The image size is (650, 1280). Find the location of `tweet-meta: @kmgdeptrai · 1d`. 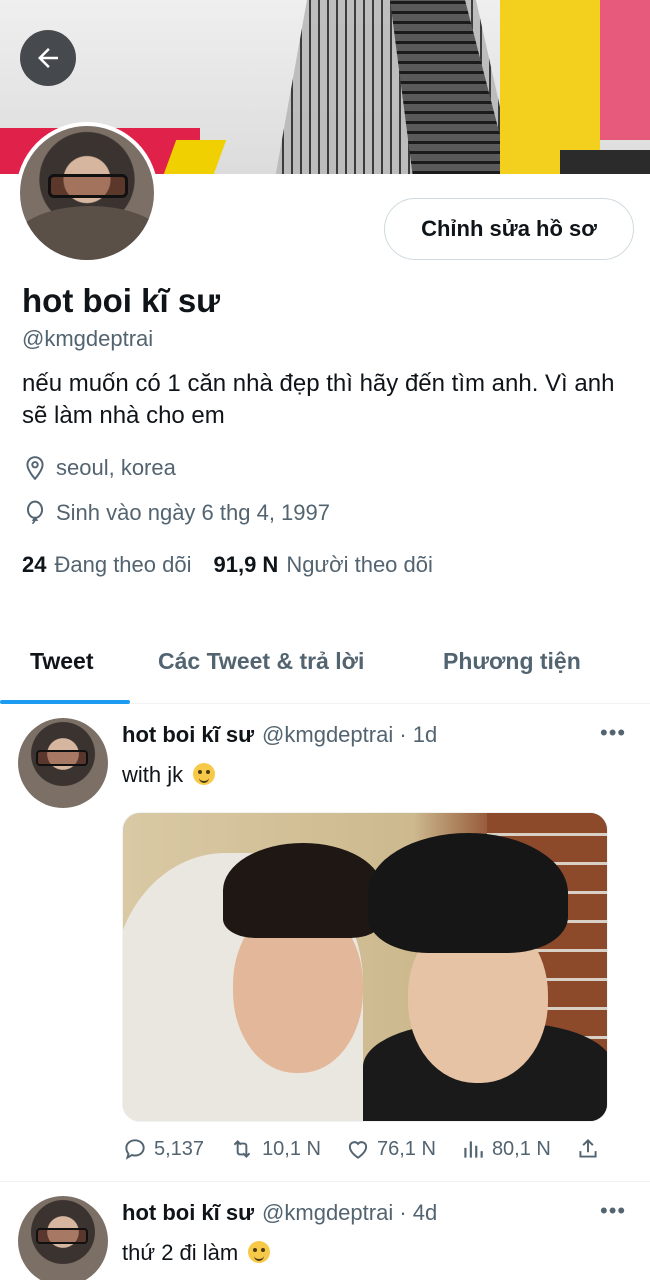

tweet-meta: @kmgdeptrai · 1d is located at coordinates (350, 734).